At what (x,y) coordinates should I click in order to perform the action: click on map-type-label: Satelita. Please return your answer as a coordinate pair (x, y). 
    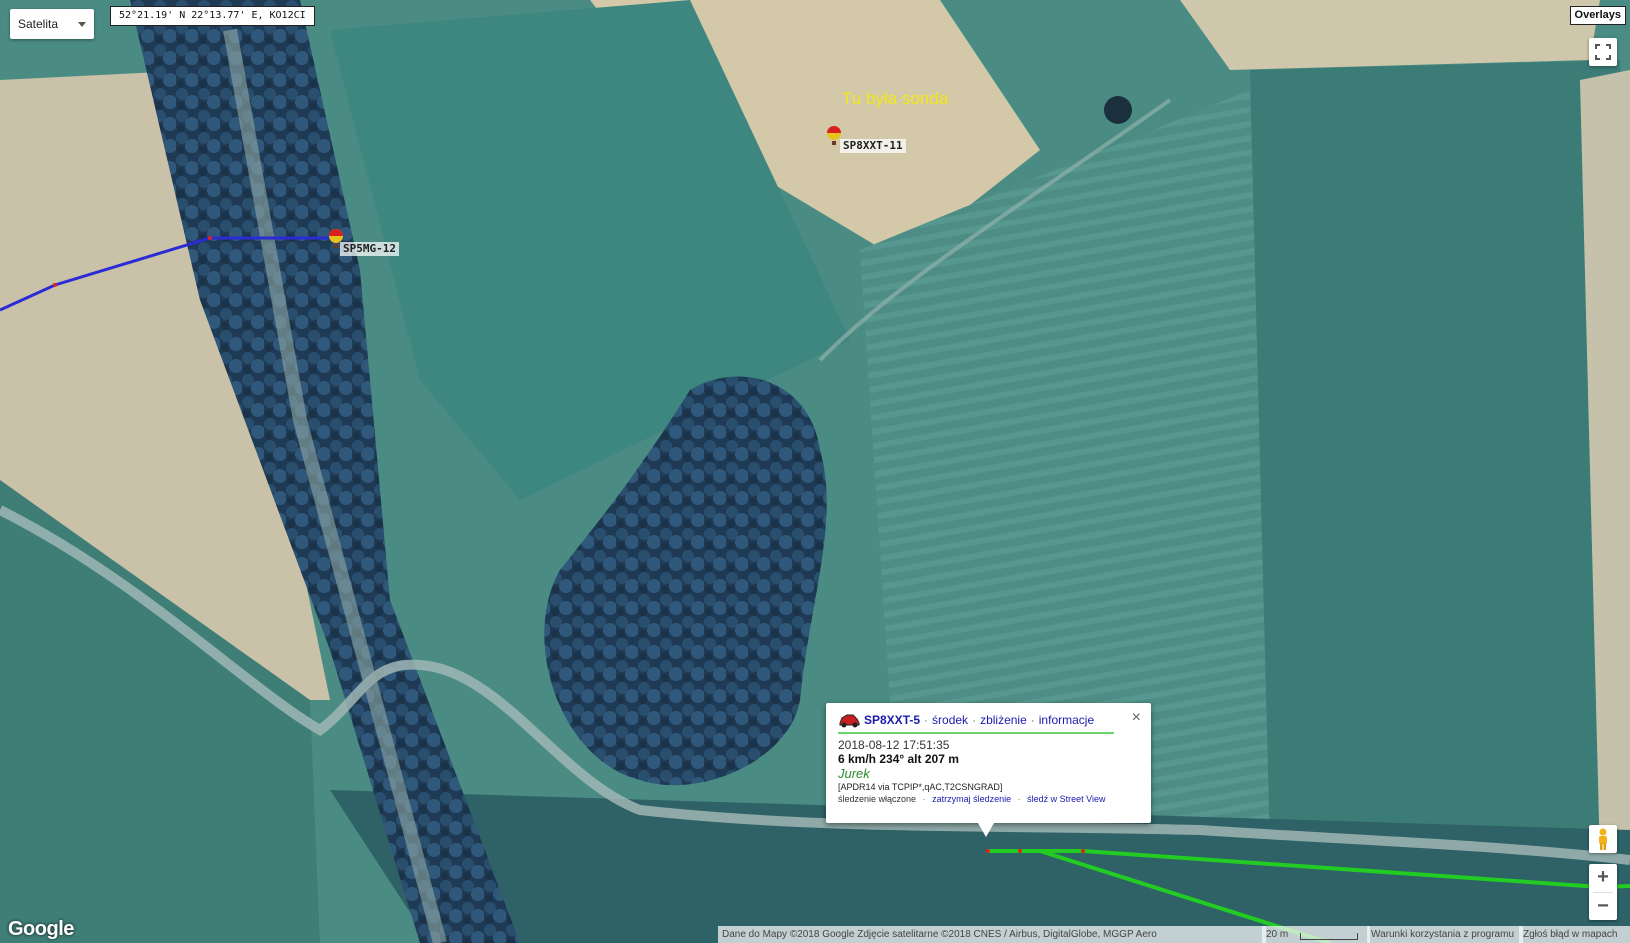
    Looking at the image, I should click on (38, 24).